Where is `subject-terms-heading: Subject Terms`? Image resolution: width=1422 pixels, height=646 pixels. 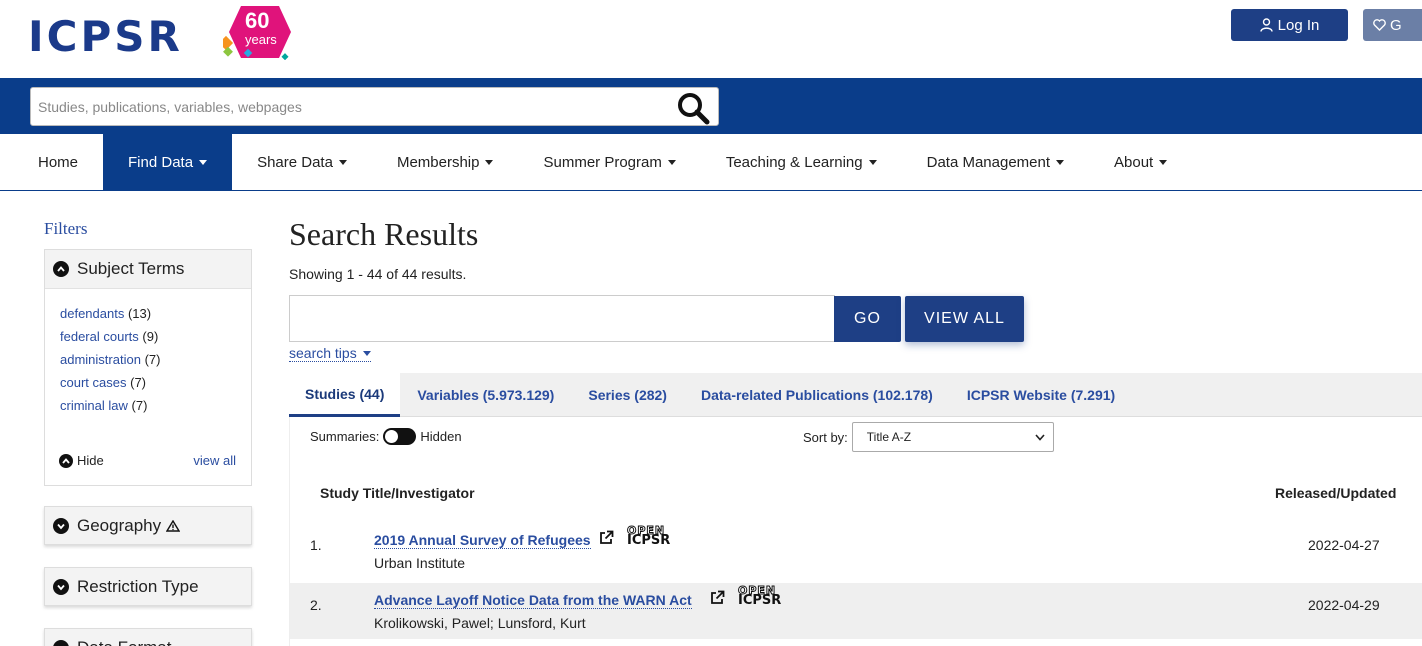 subject-terms-heading: Subject Terms is located at coordinates (131, 268).